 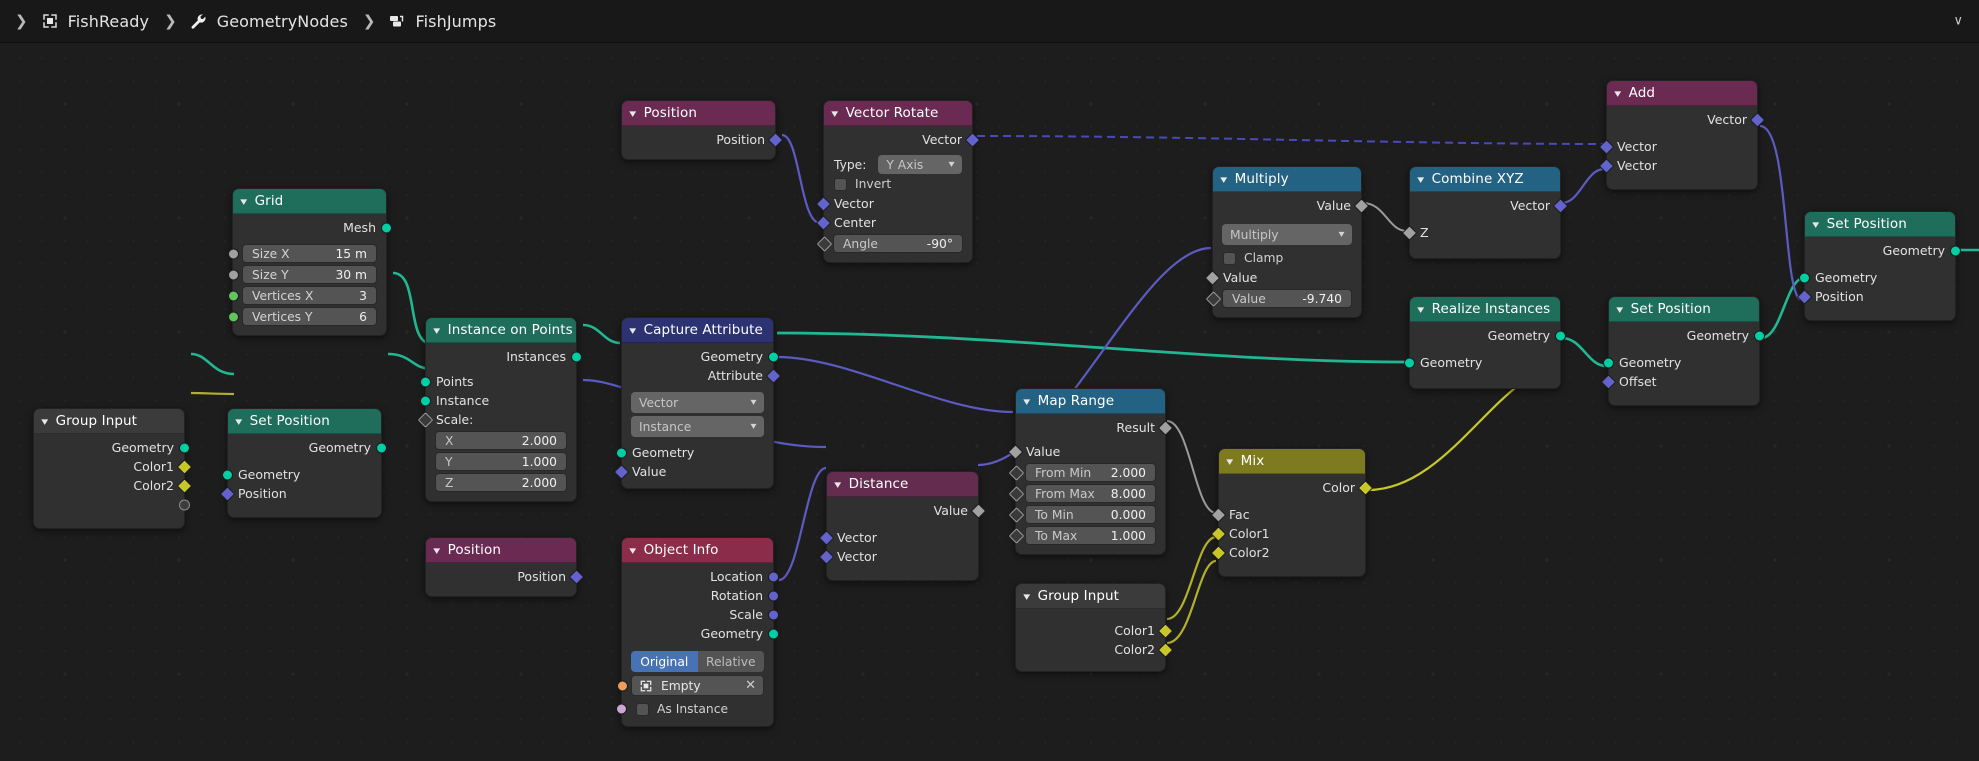 I want to click on socket-row-spr-position-in: Position, so click(x=1875, y=296).